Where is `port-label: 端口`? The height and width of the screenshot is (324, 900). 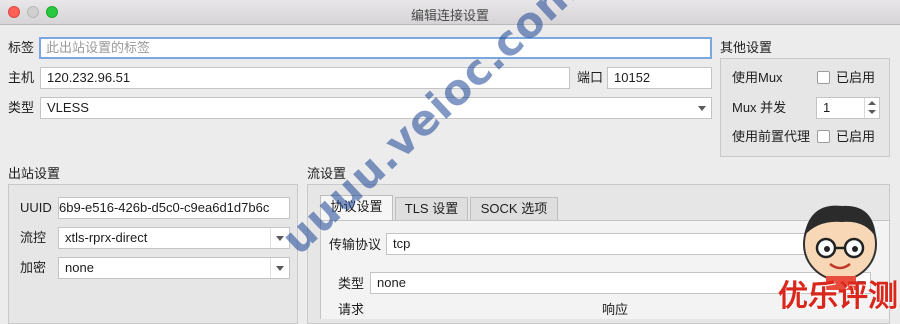 port-label: 端口 is located at coordinates (590, 77).